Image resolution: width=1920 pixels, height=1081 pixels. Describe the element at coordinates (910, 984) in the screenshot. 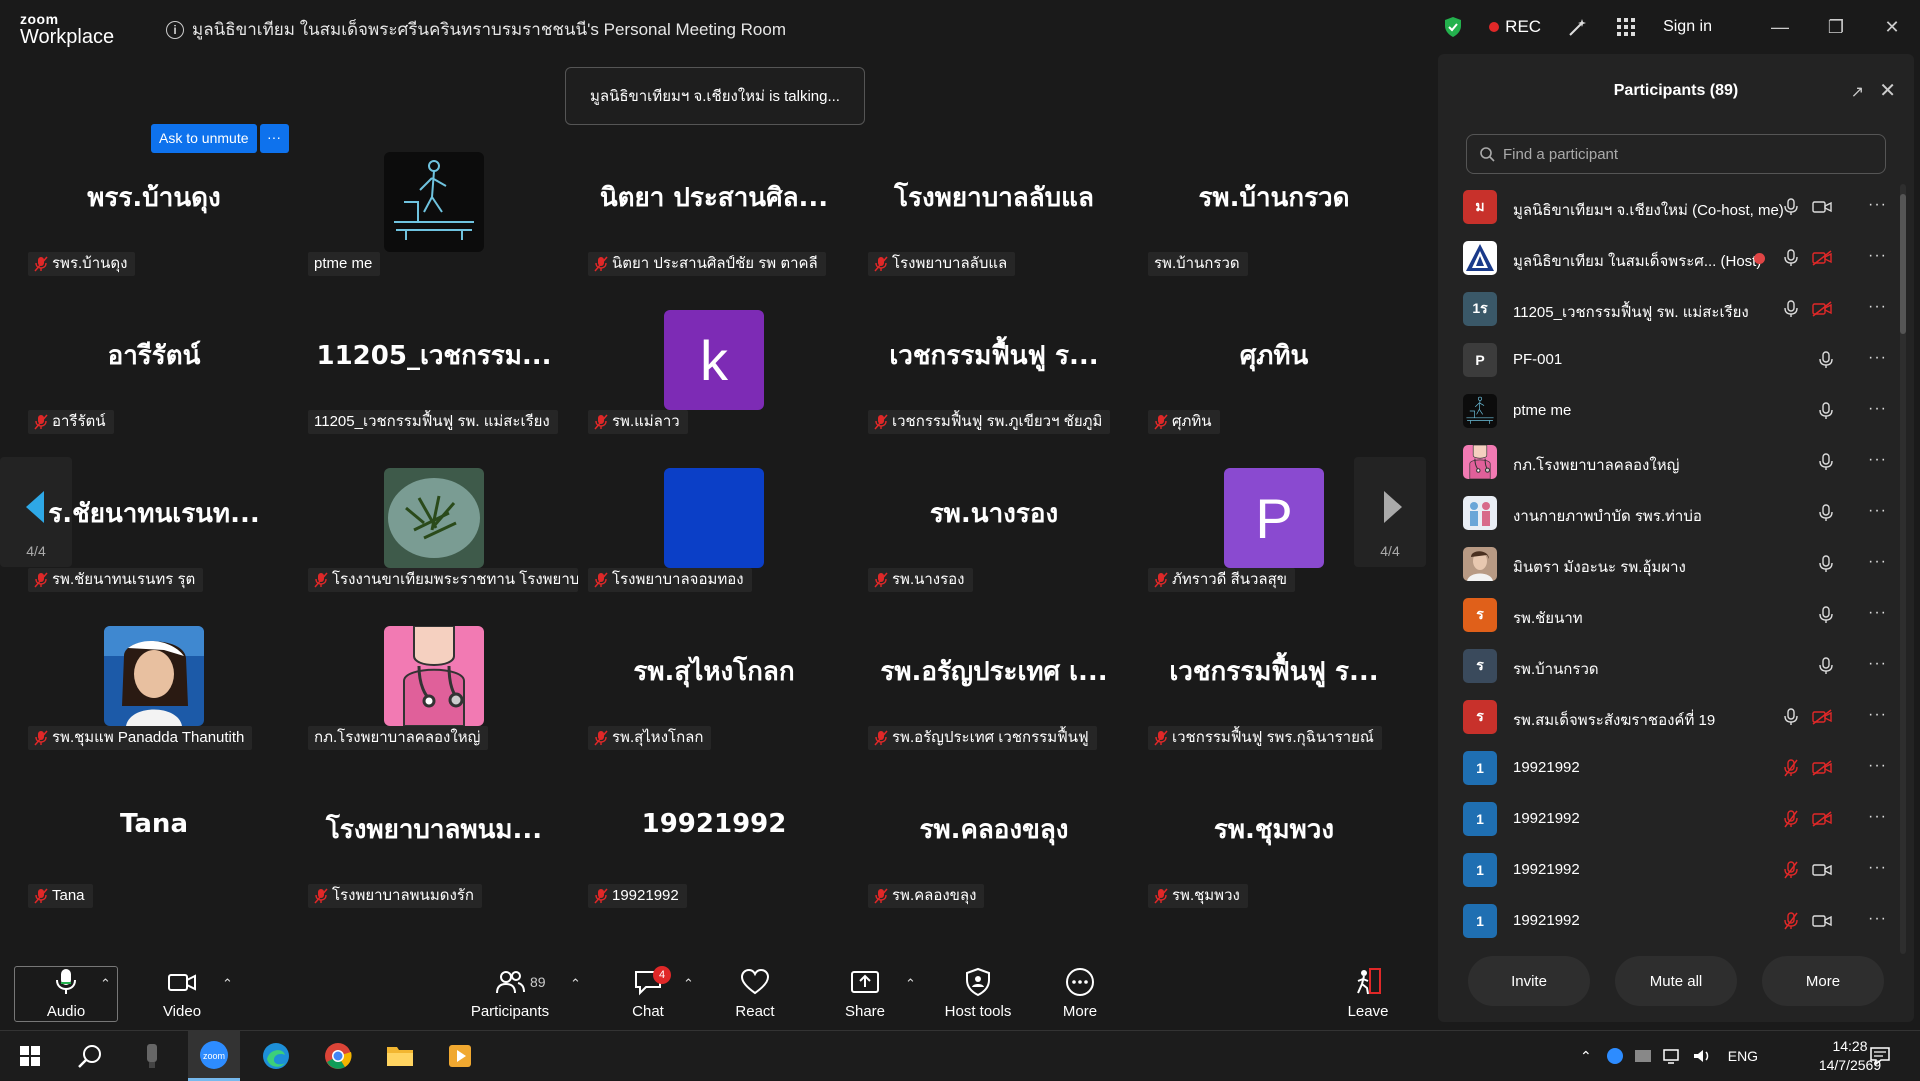

I see `share-caret-icon: ⌃` at that location.